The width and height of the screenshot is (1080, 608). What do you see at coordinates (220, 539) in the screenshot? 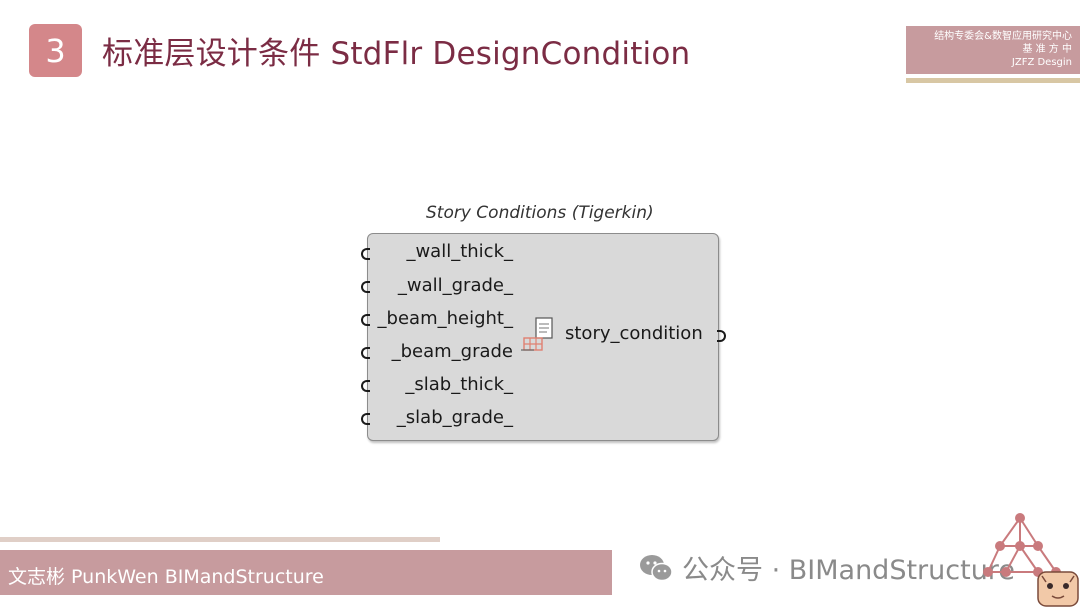
I see `footer-divider` at bounding box center [220, 539].